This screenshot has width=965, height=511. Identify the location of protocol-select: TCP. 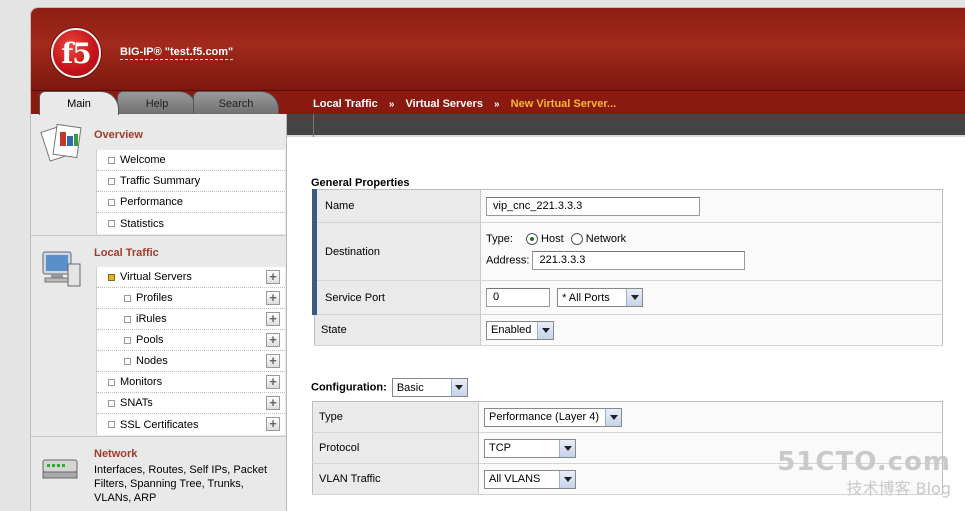
(530, 448).